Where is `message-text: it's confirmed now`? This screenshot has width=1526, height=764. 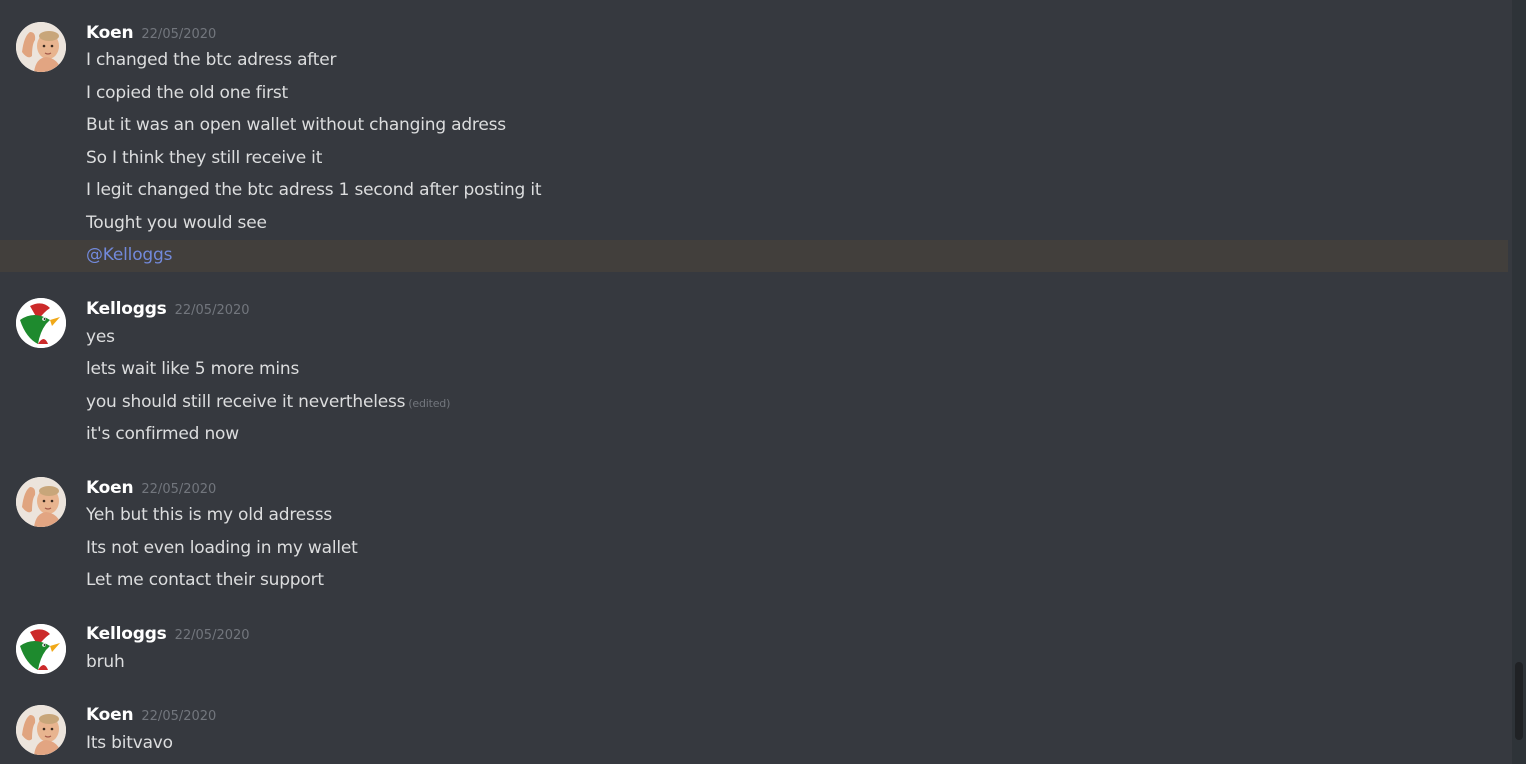
message-text: it's confirmed now is located at coordinates (162, 434).